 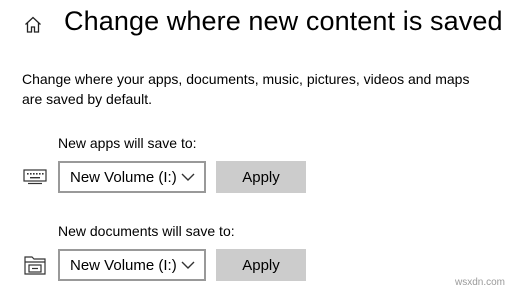 I want to click on documents-location-value: New Volume (I:), so click(x=123, y=265).